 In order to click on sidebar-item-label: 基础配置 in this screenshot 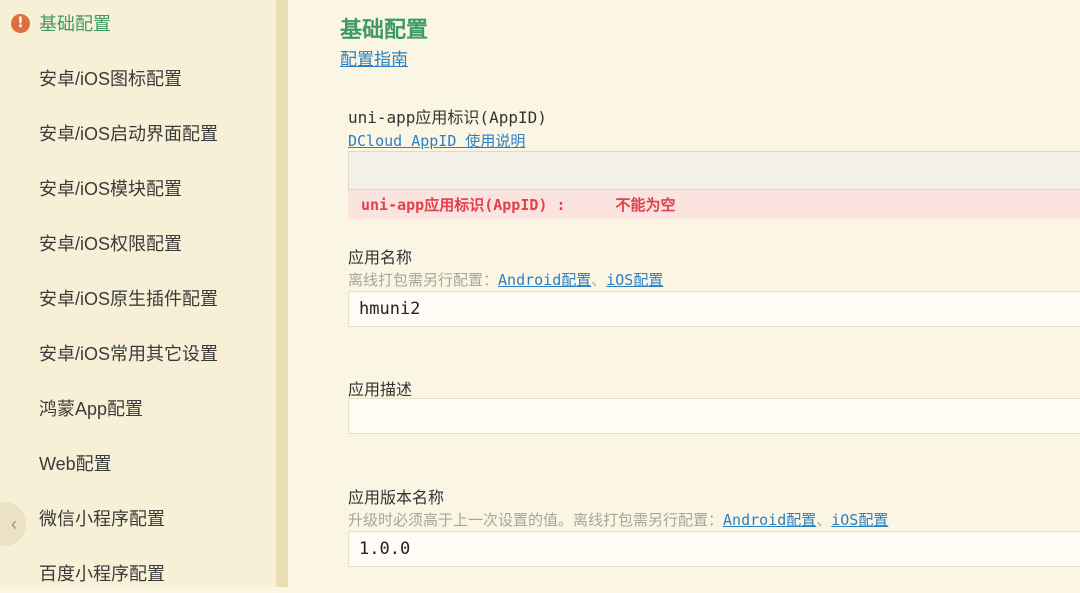, I will do `click(75, 24)`.